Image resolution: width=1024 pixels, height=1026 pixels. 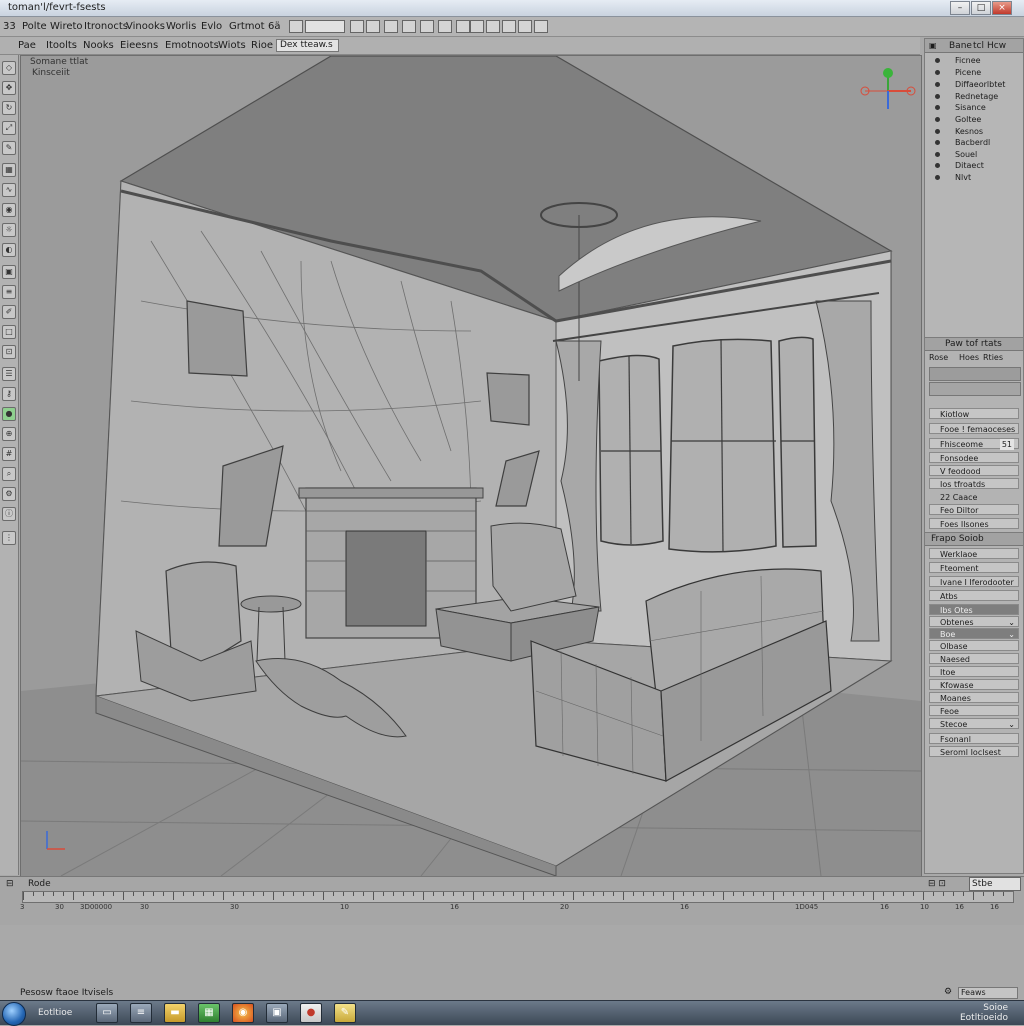 What do you see at coordinates (262, 45) in the screenshot?
I see `toolbar-item: Rioe` at bounding box center [262, 45].